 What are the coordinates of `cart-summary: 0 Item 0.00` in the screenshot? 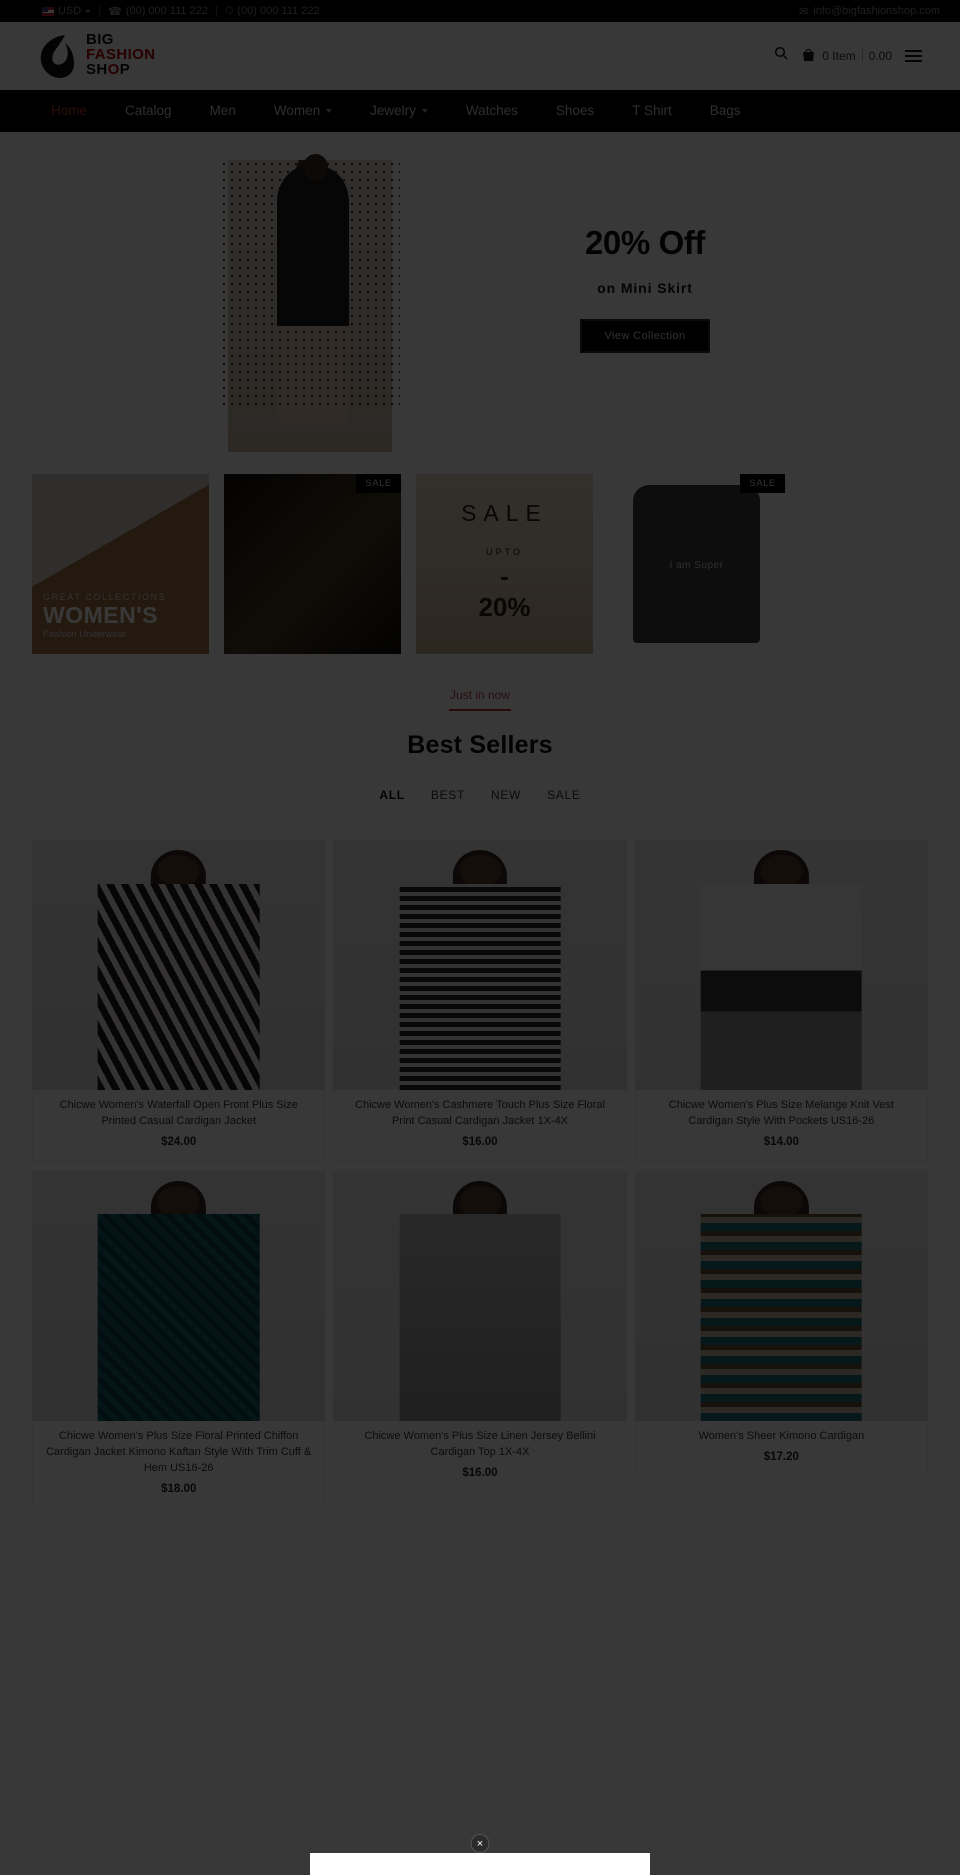 It's located at (846, 56).